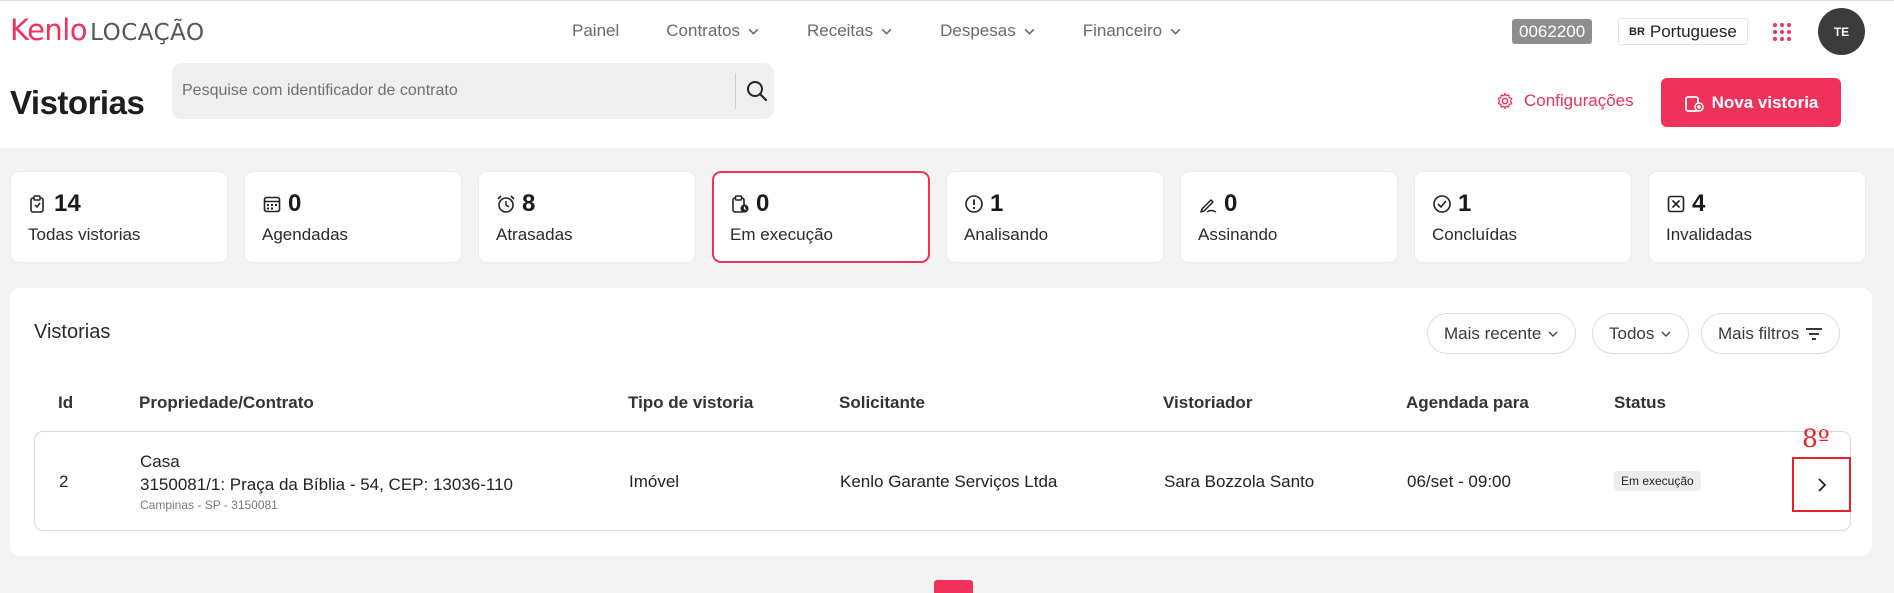 This screenshot has width=1894, height=593. Describe the element at coordinates (534, 234) in the screenshot. I see `stat-label: Atrasadas` at that location.